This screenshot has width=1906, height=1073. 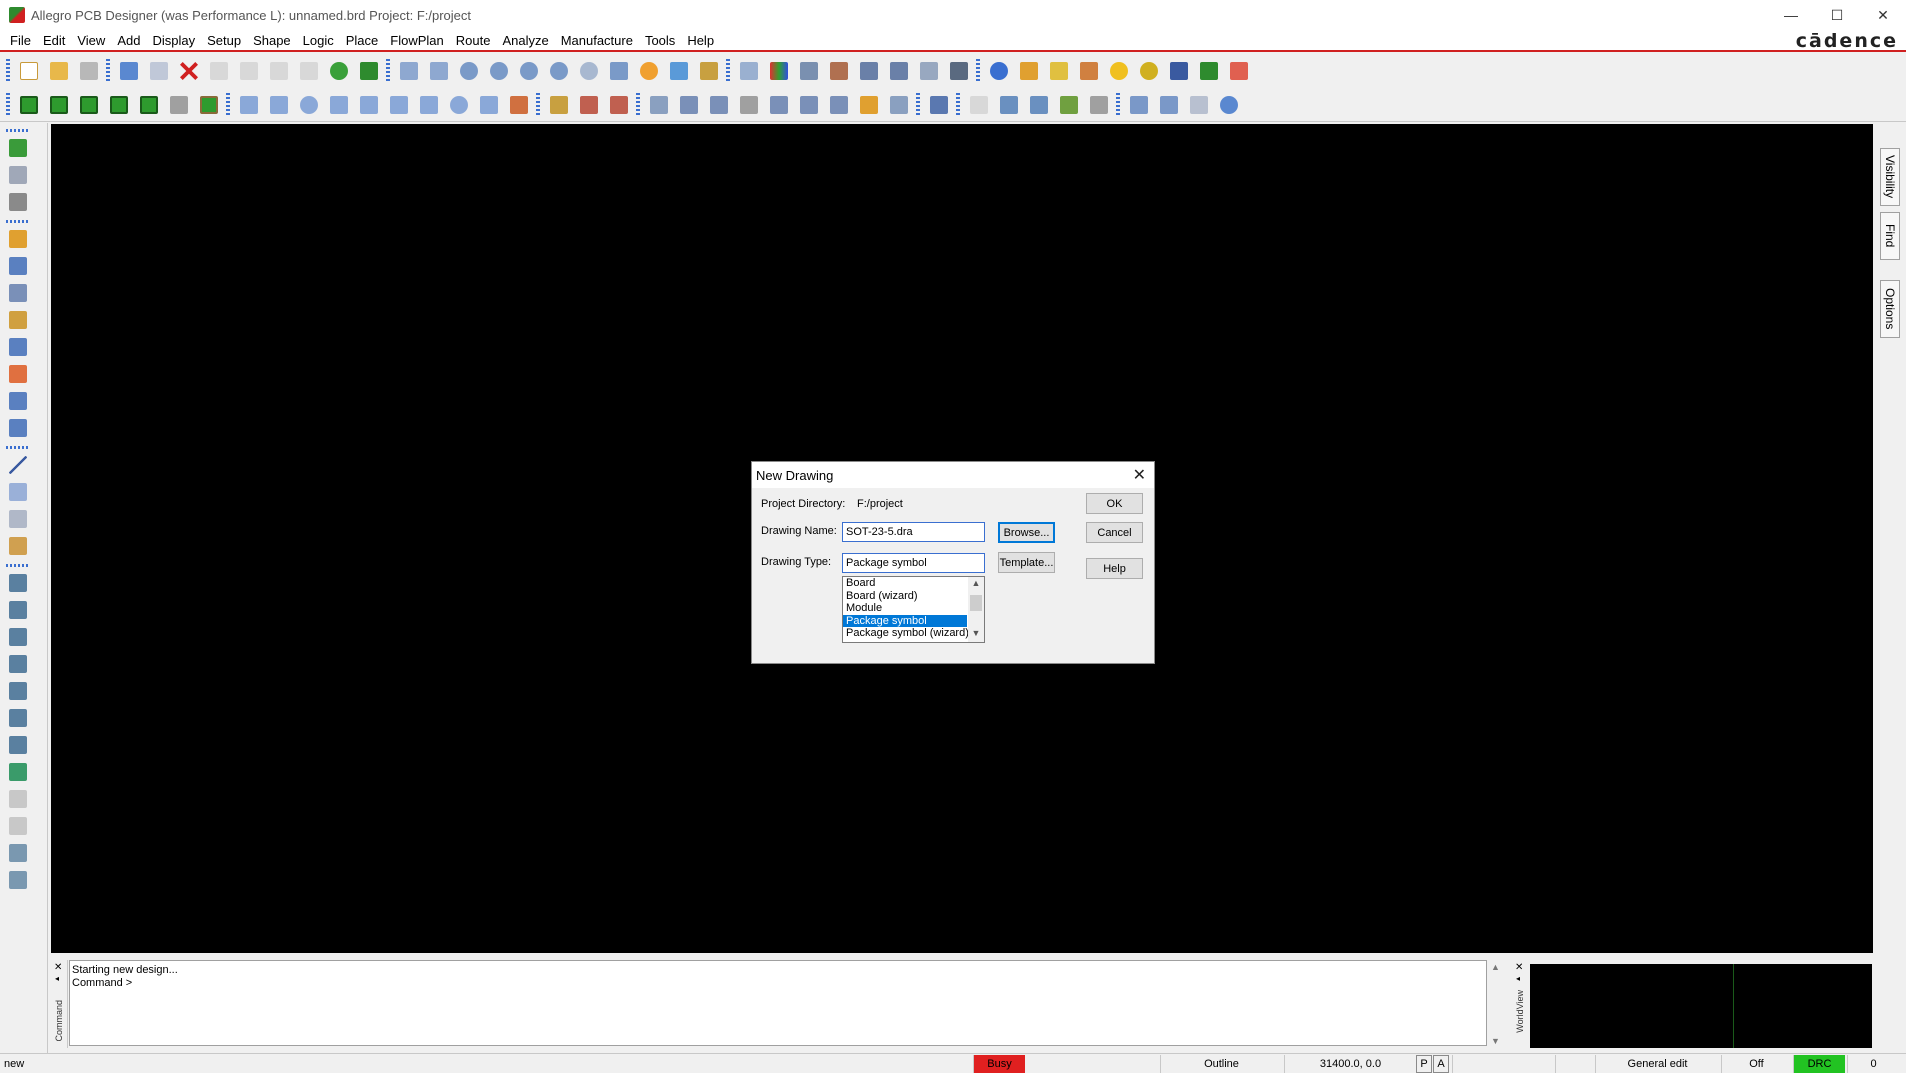 I want to click on 3d-canvas-button, so click(x=659, y=105).